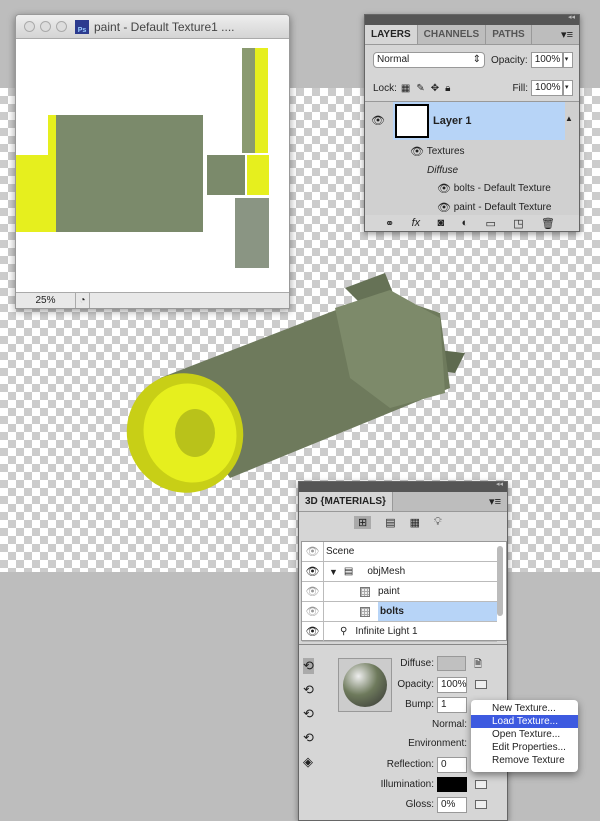 Image resolution: width=600 pixels, height=821 pixels. What do you see at coordinates (346, 501) in the screenshot?
I see `tab-3d-materials: 3D {MATERIALS}` at bounding box center [346, 501].